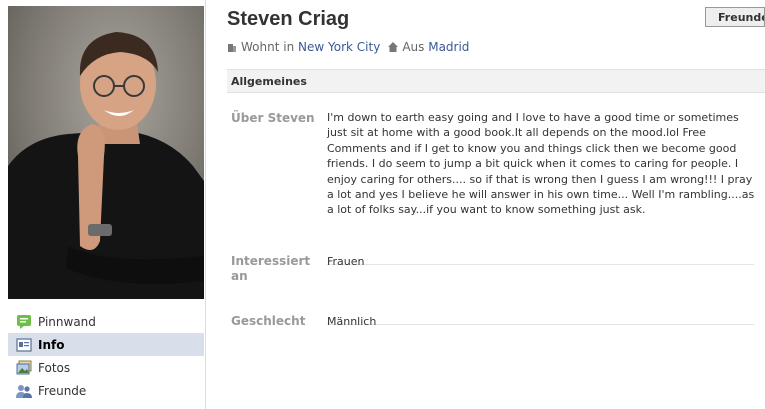 This screenshot has width=765, height=409. Describe the element at coordinates (273, 118) in the screenshot. I see `about-label: Über Steven` at that location.